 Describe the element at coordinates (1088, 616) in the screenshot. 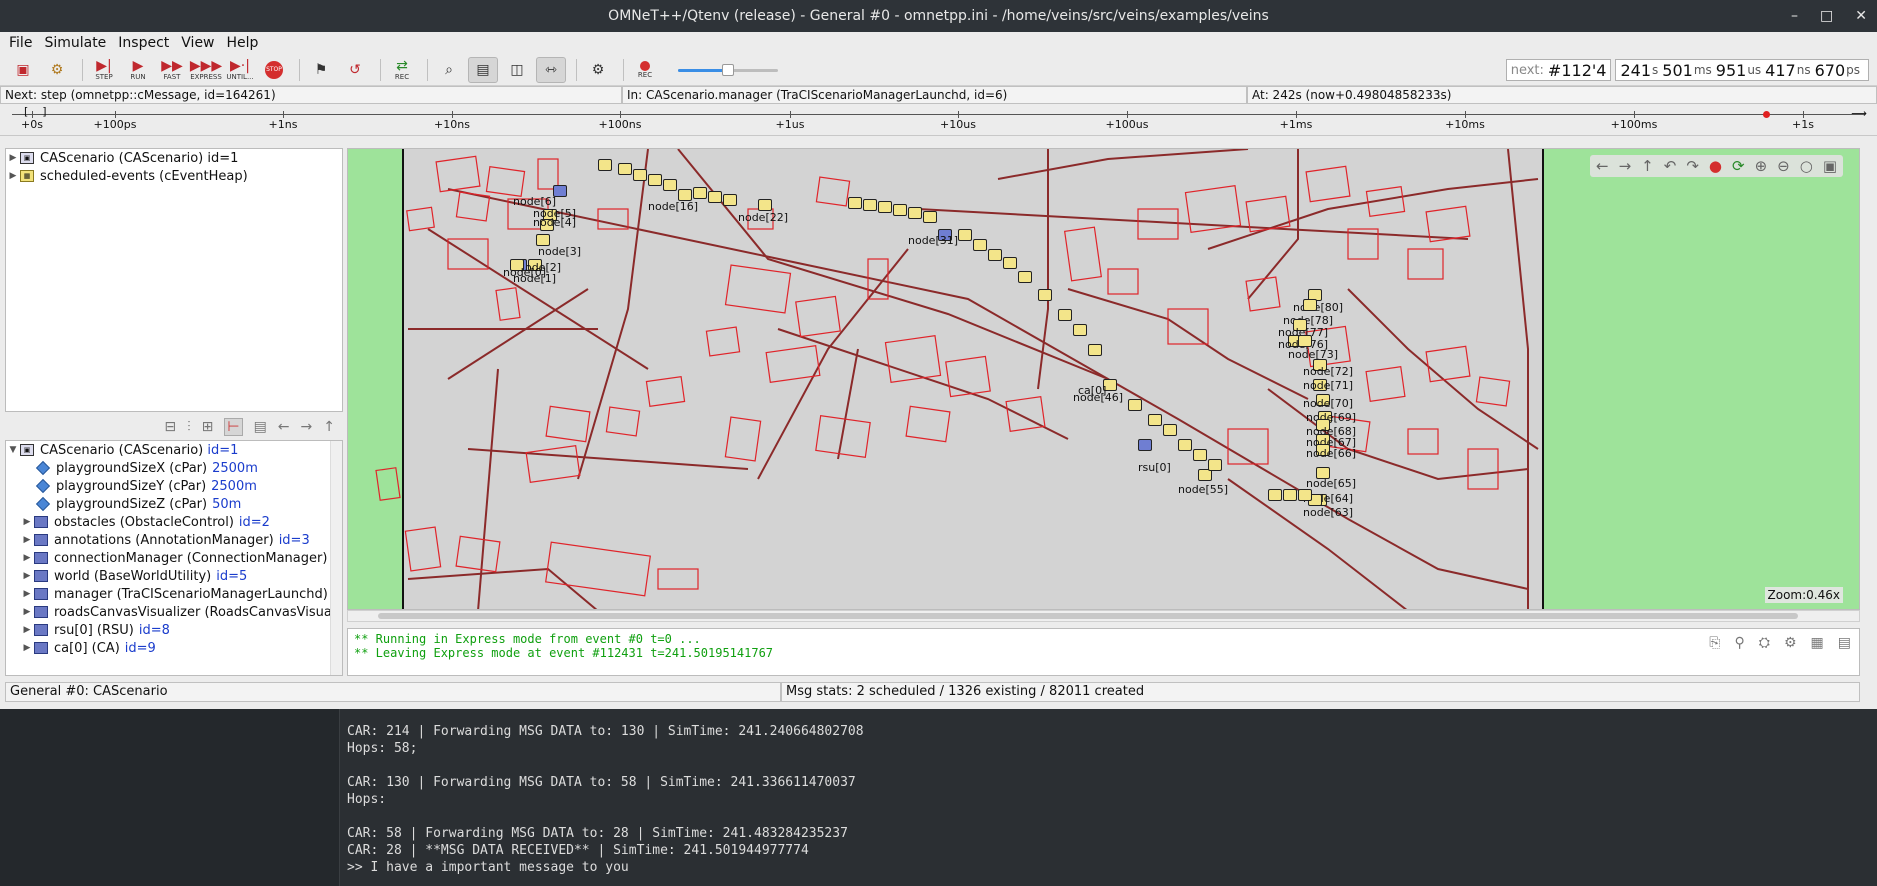

I see `scrollbar-thumb` at that location.